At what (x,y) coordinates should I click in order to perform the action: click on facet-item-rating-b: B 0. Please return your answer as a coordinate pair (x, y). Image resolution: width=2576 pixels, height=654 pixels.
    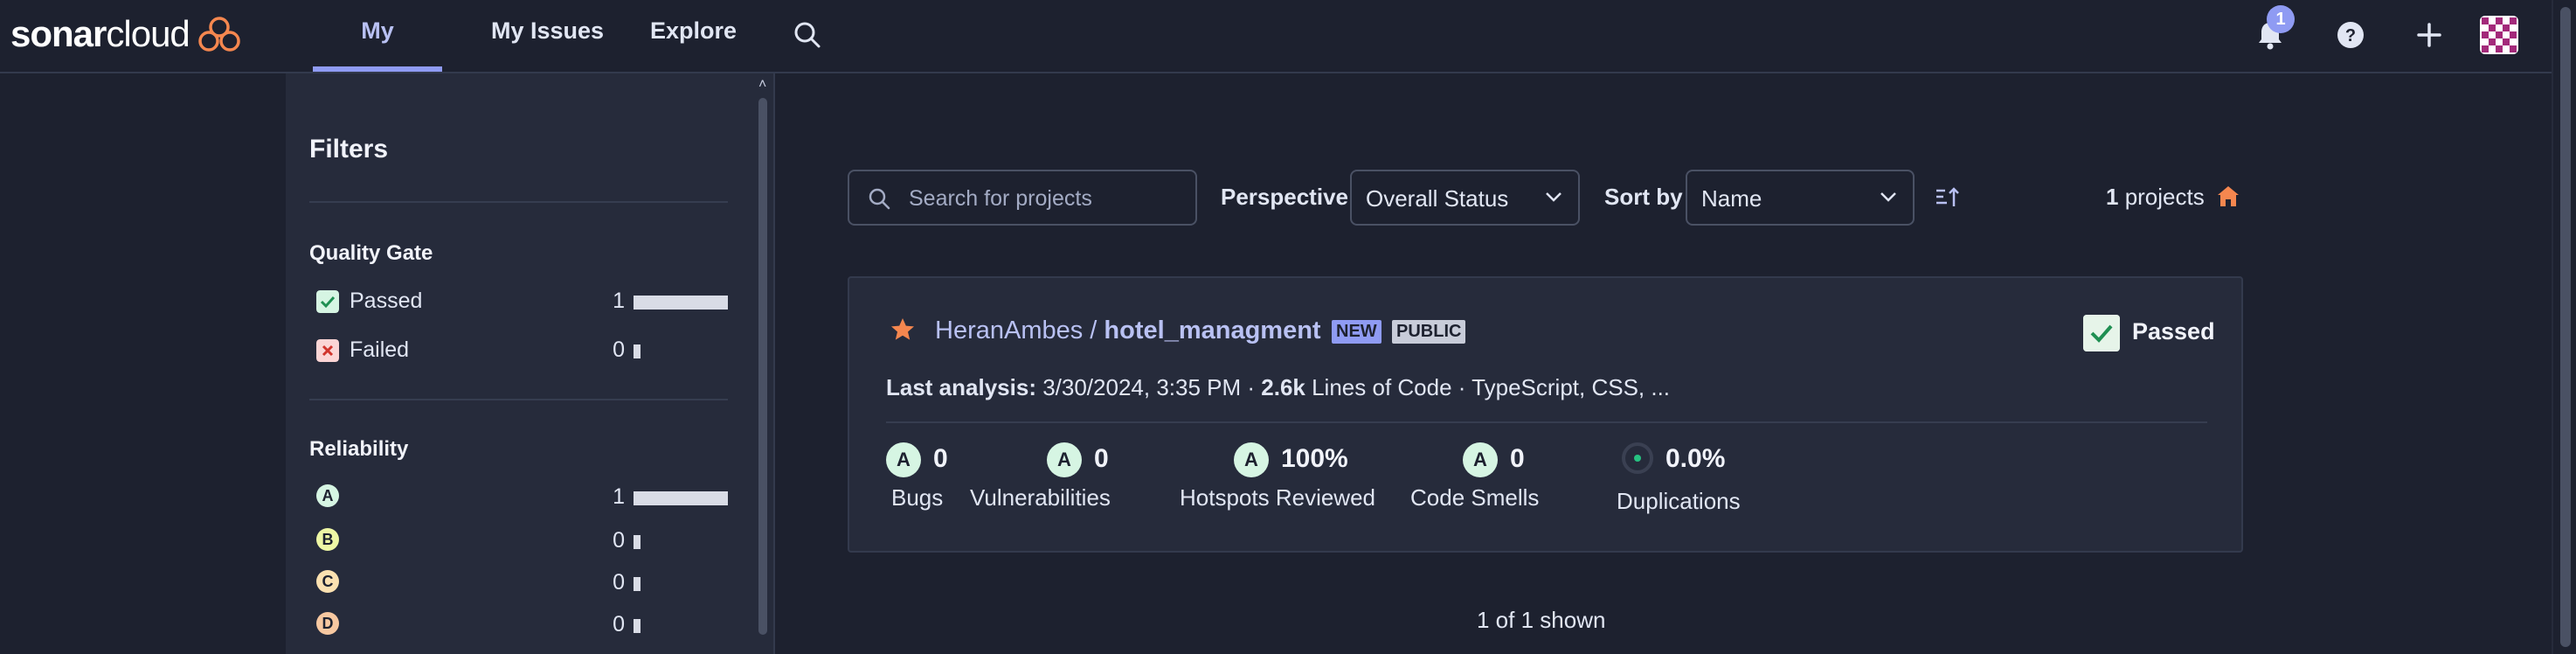
    Looking at the image, I should click on (522, 541).